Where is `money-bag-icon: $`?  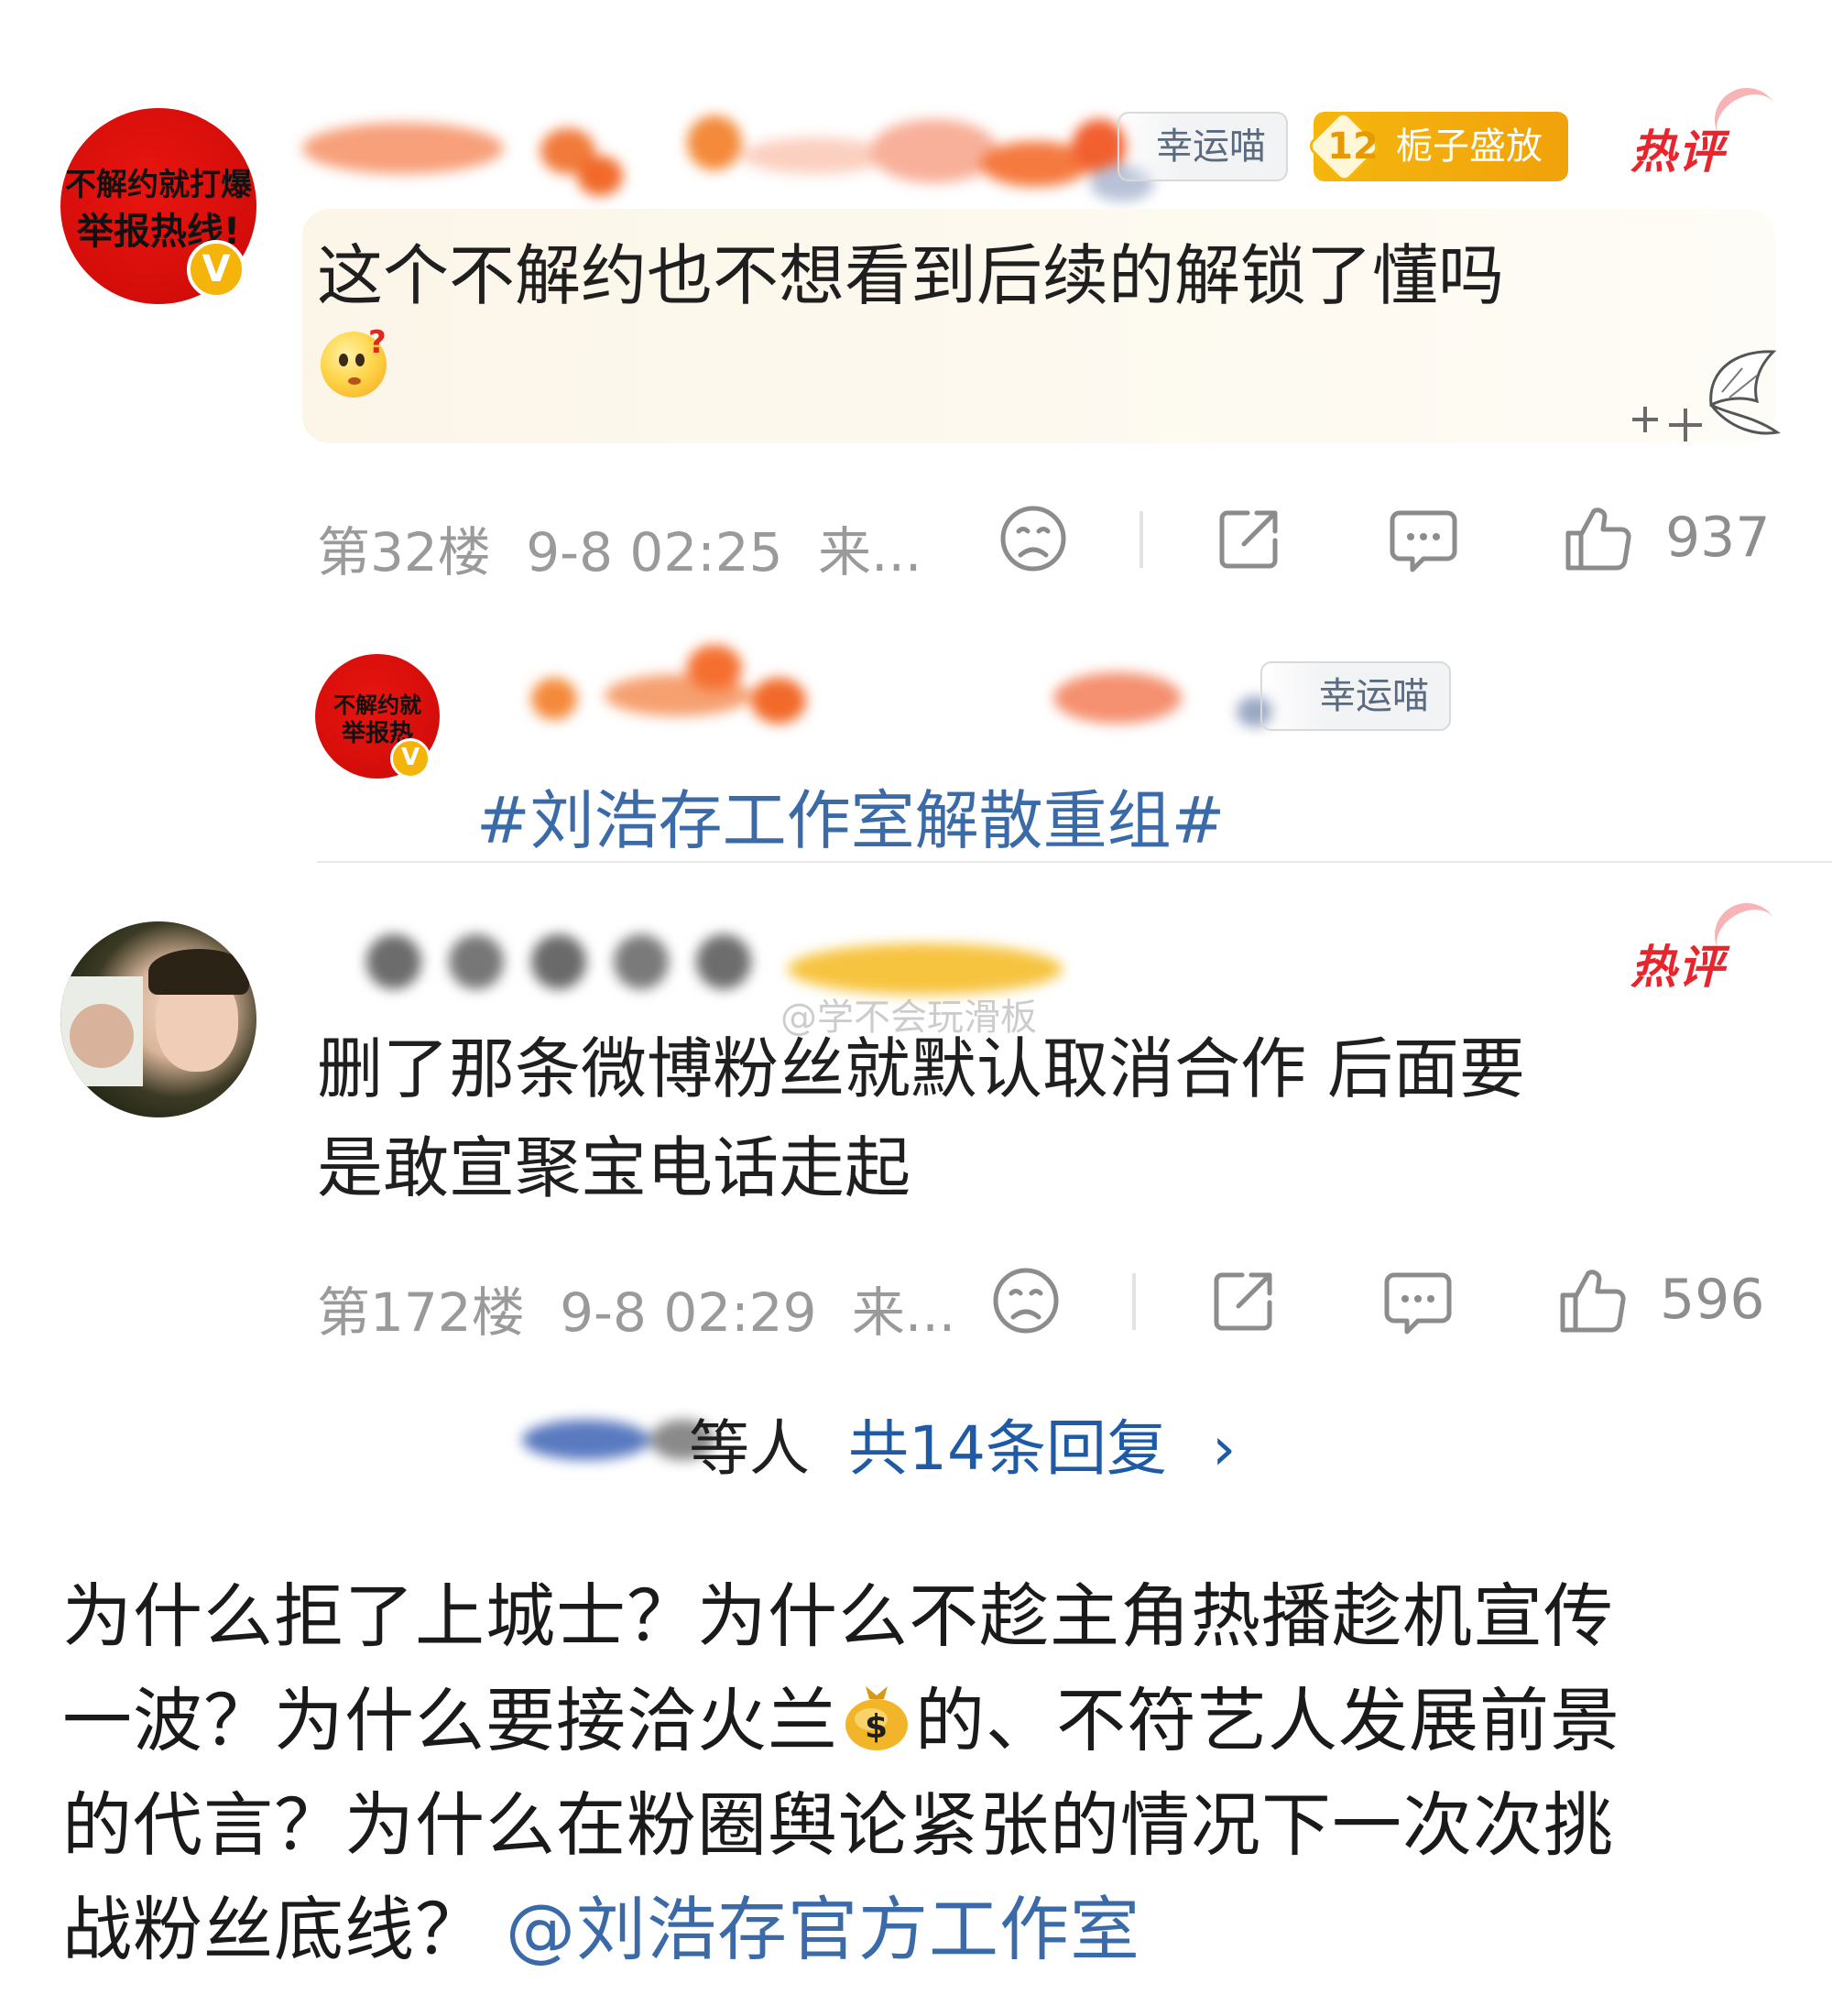
money-bag-icon: $ is located at coordinates (877, 1715).